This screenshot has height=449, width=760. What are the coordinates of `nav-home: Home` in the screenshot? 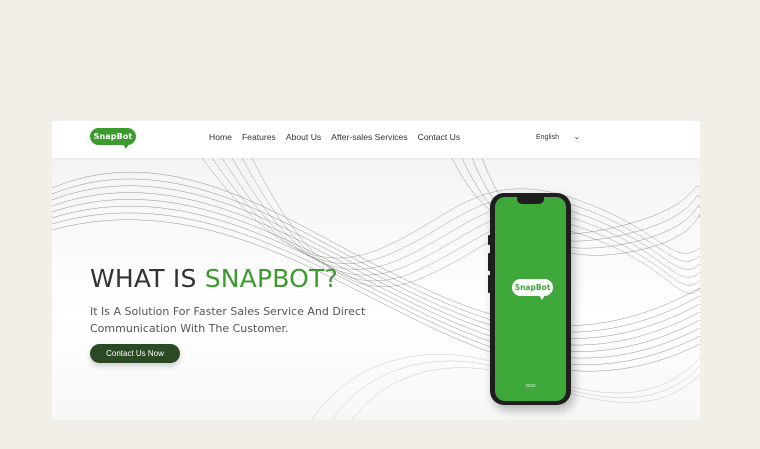 It's located at (220, 137).